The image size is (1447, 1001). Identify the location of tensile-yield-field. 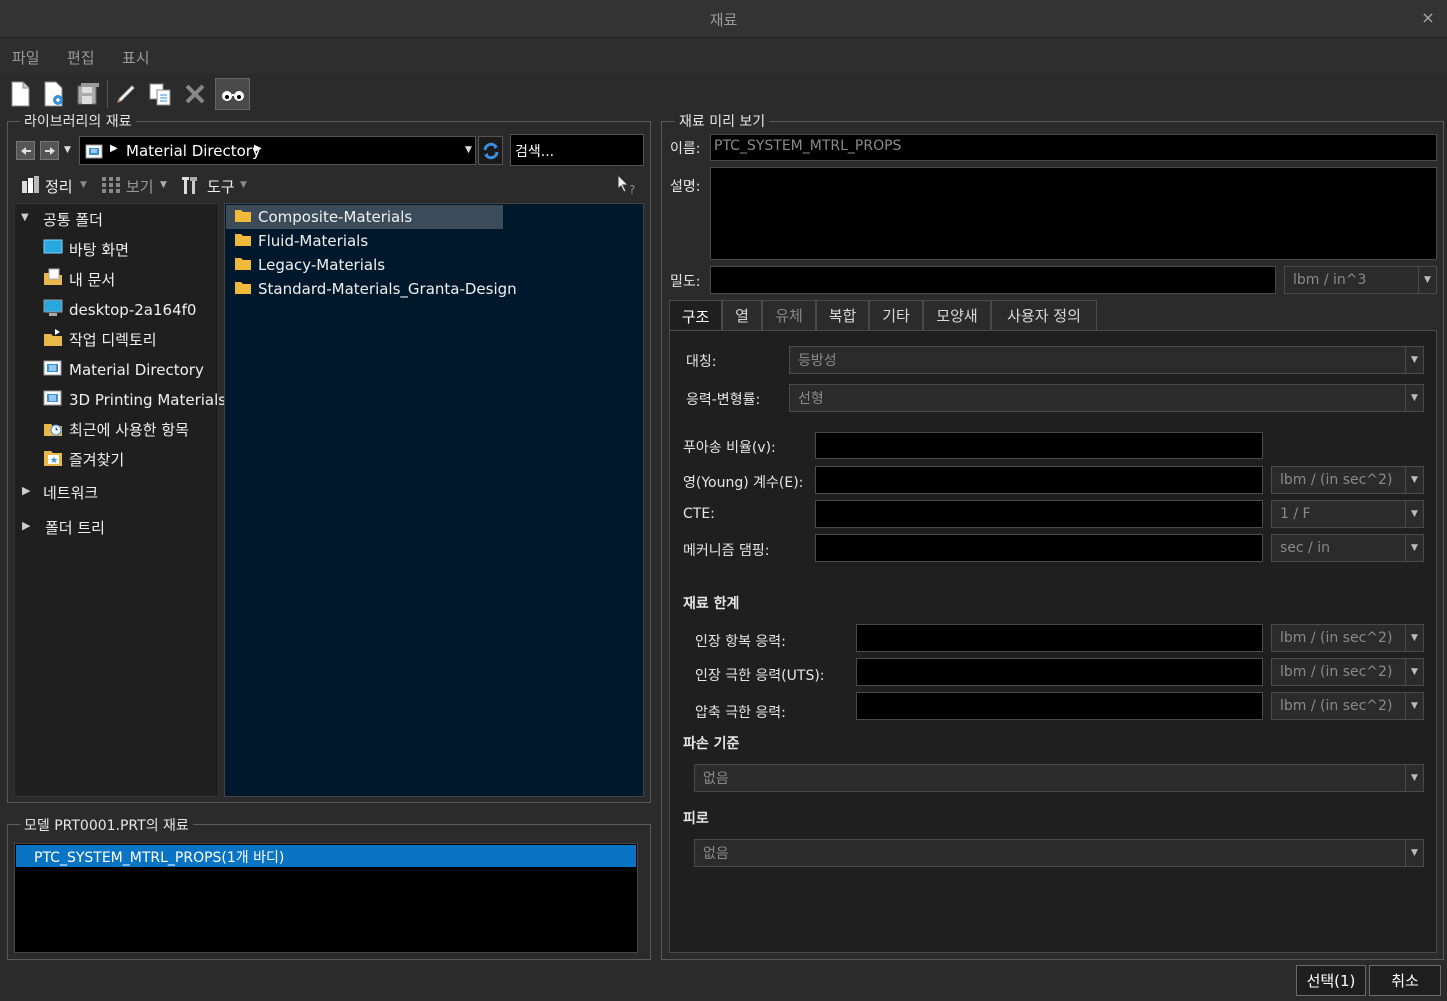
(1059, 638).